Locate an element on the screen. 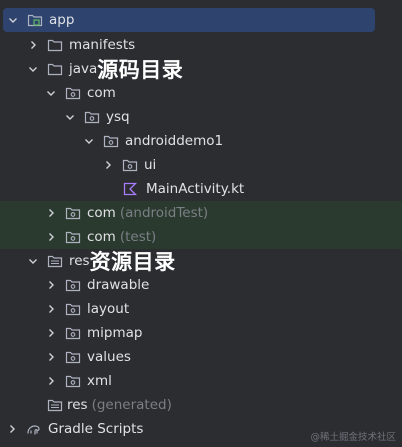 Image resolution: width=402 pixels, height=447 pixels. tree-node-suffix: (generated) is located at coordinates (131, 405).